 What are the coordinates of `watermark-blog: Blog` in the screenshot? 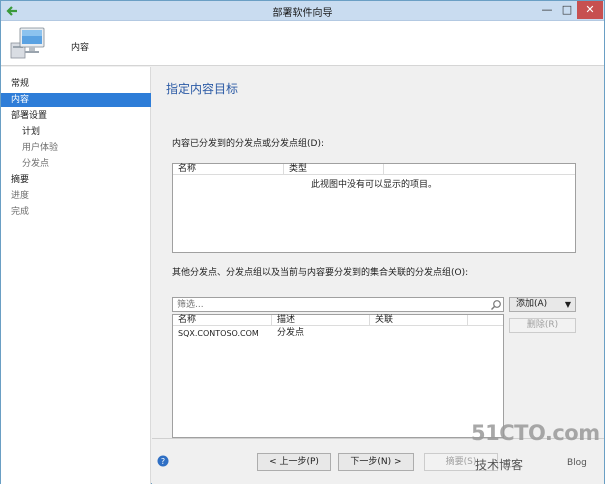 It's located at (577, 463).